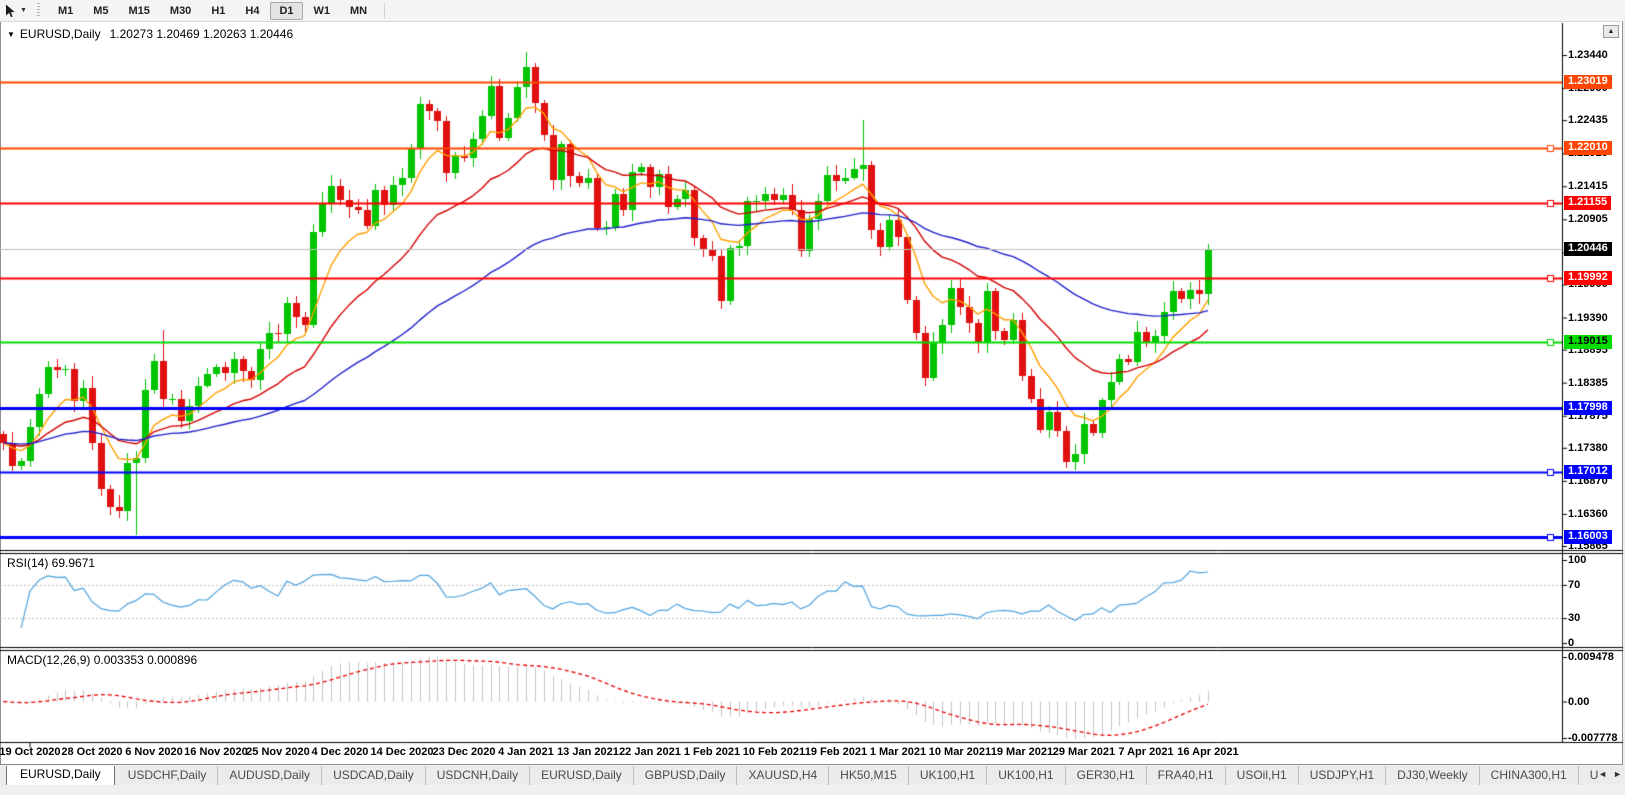 The height and width of the screenshot is (795, 1625). Describe the element at coordinates (358, 11) in the screenshot. I see `timeframe-button-mn: MN` at that location.